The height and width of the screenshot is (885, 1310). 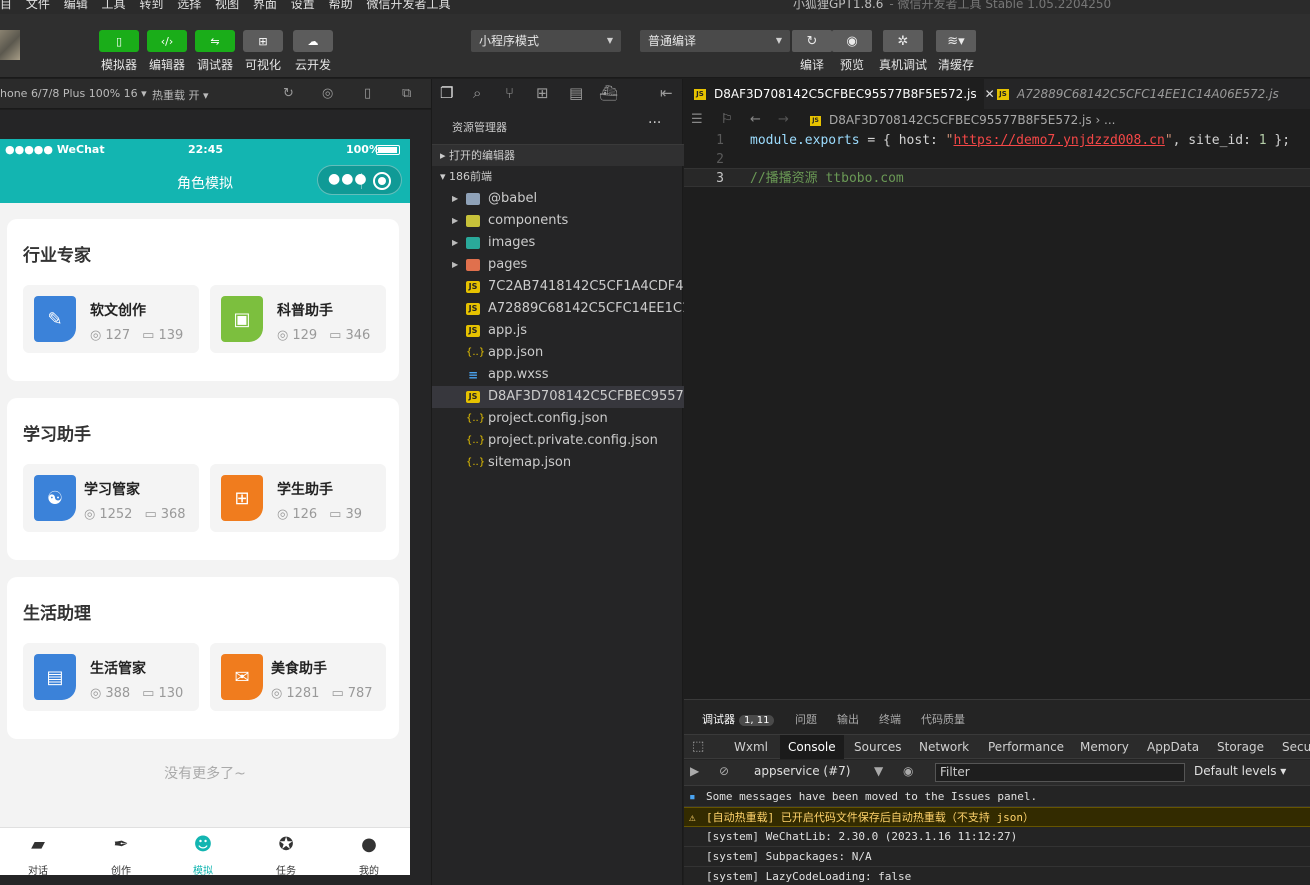 I want to click on back-arrow-icon: ←, so click(x=755, y=120).